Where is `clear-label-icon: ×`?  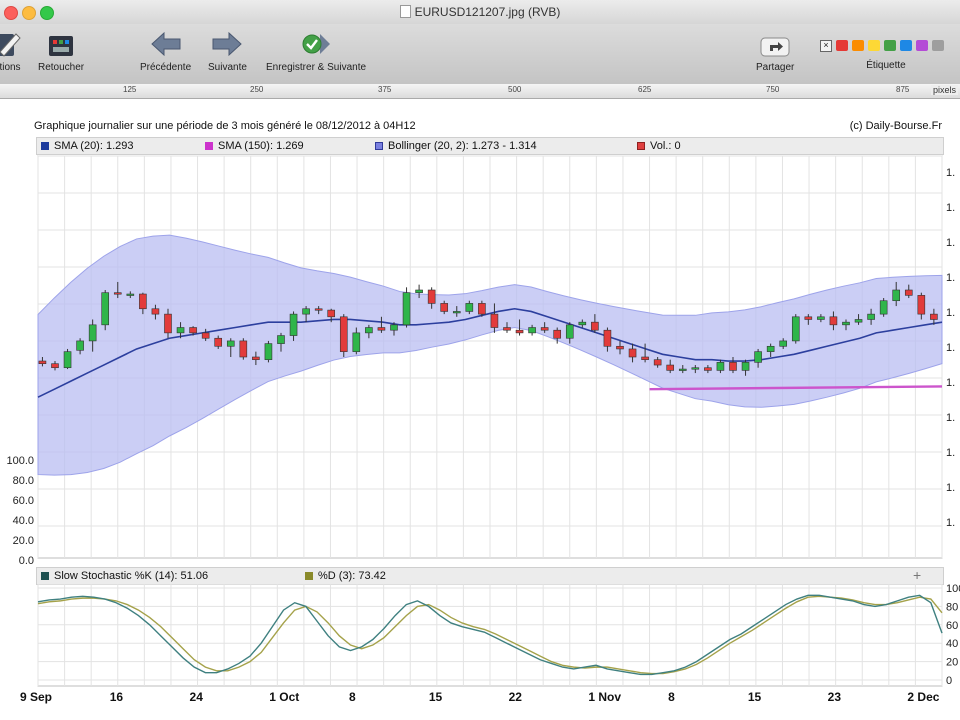 clear-label-icon: × is located at coordinates (826, 46).